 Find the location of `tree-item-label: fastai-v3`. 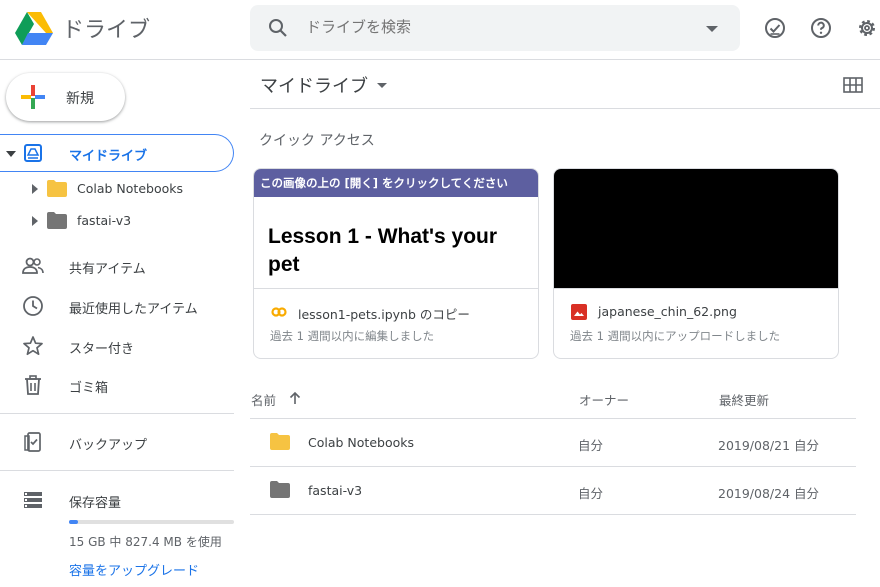

tree-item-label: fastai-v3 is located at coordinates (104, 220).